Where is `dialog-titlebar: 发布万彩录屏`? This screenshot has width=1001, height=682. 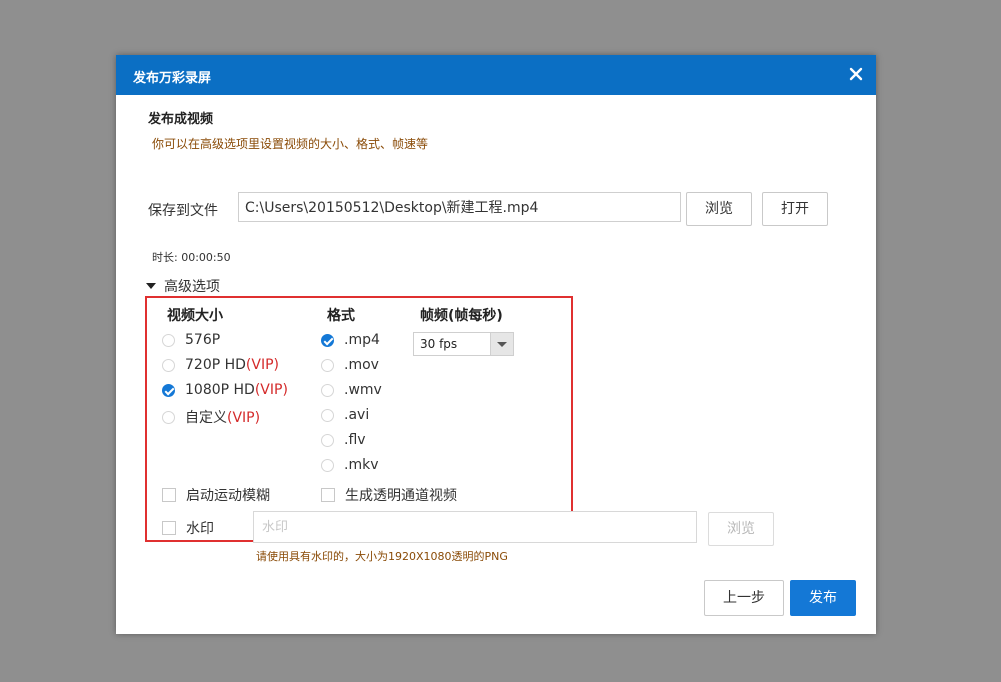
dialog-titlebar: 发布万彩录屏 is located at coordinates (496, 75).